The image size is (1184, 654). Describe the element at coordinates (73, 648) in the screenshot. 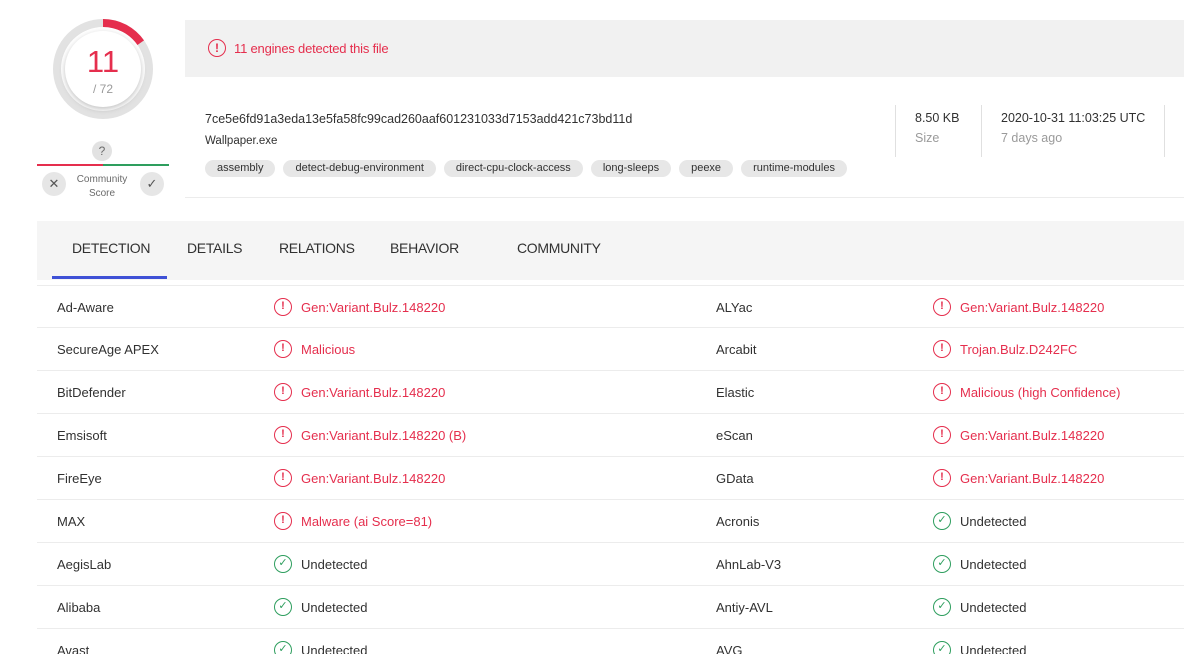

I see `engine-name: Avast` at that location.